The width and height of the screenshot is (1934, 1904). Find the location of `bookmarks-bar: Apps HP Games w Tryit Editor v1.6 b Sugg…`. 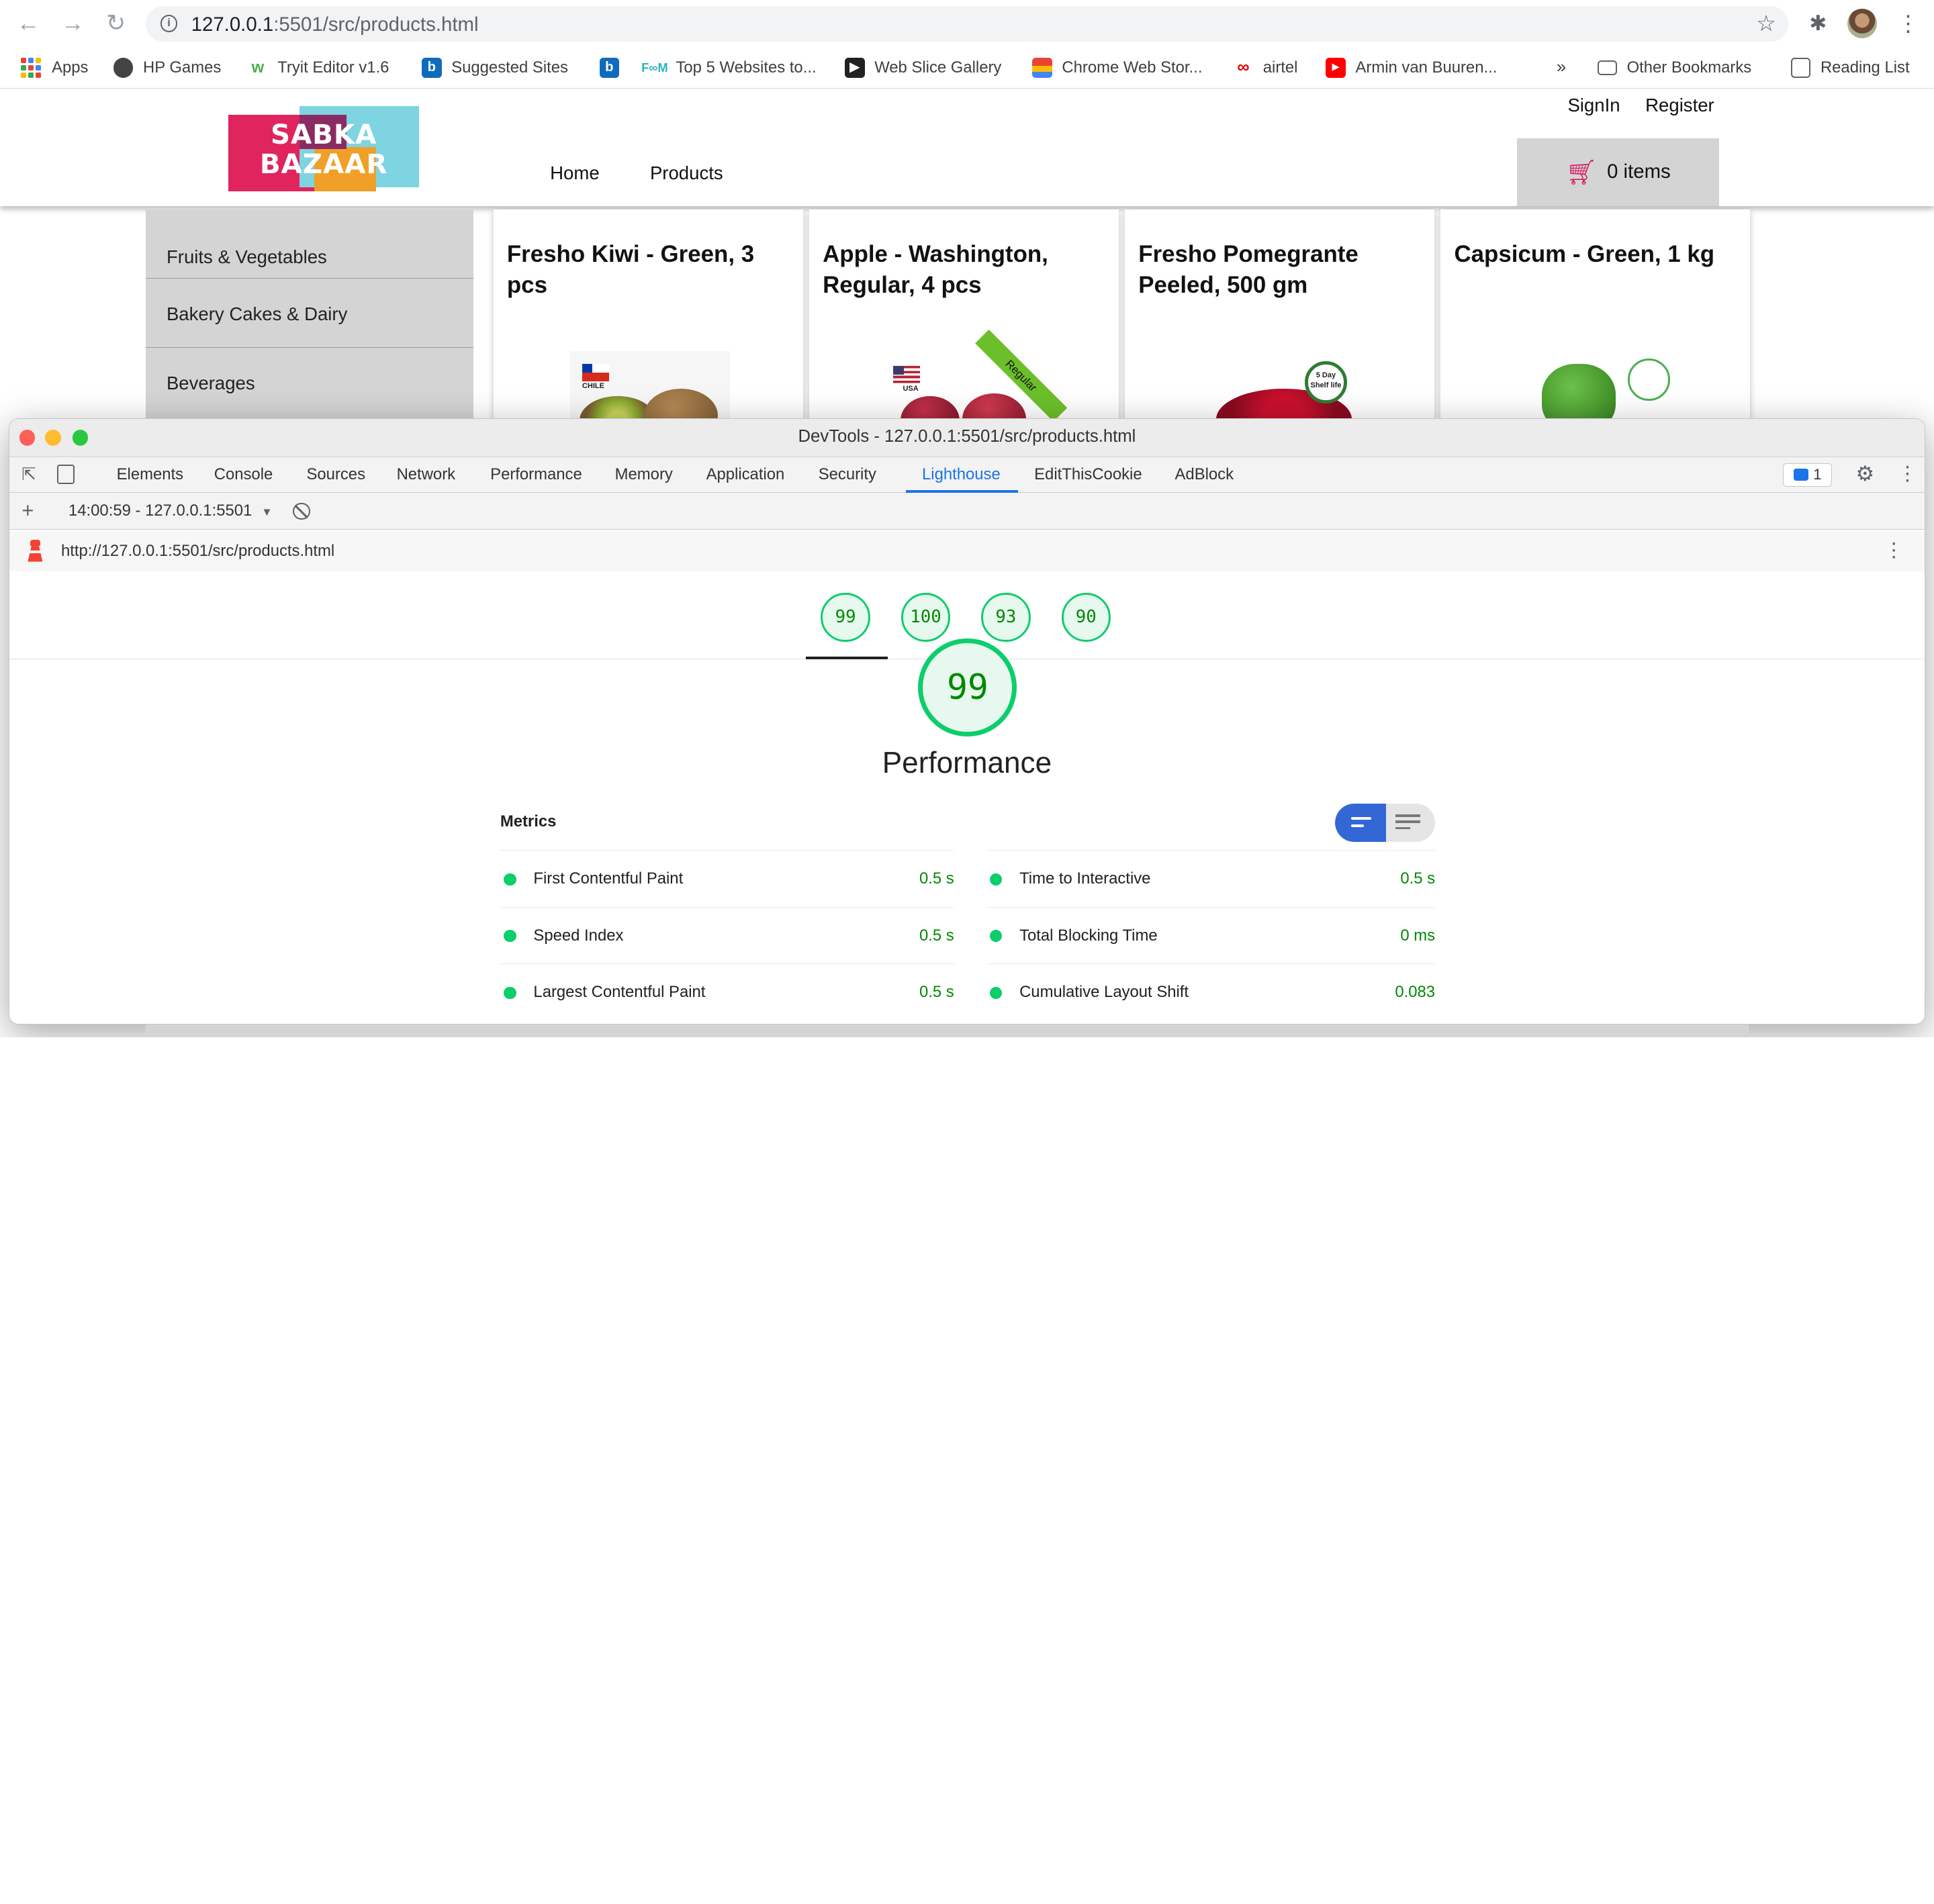

bookmarks-bar: Apps HP Games w Tryit Editor v1.6 b Sugg… is located at coordinates (967, 67).